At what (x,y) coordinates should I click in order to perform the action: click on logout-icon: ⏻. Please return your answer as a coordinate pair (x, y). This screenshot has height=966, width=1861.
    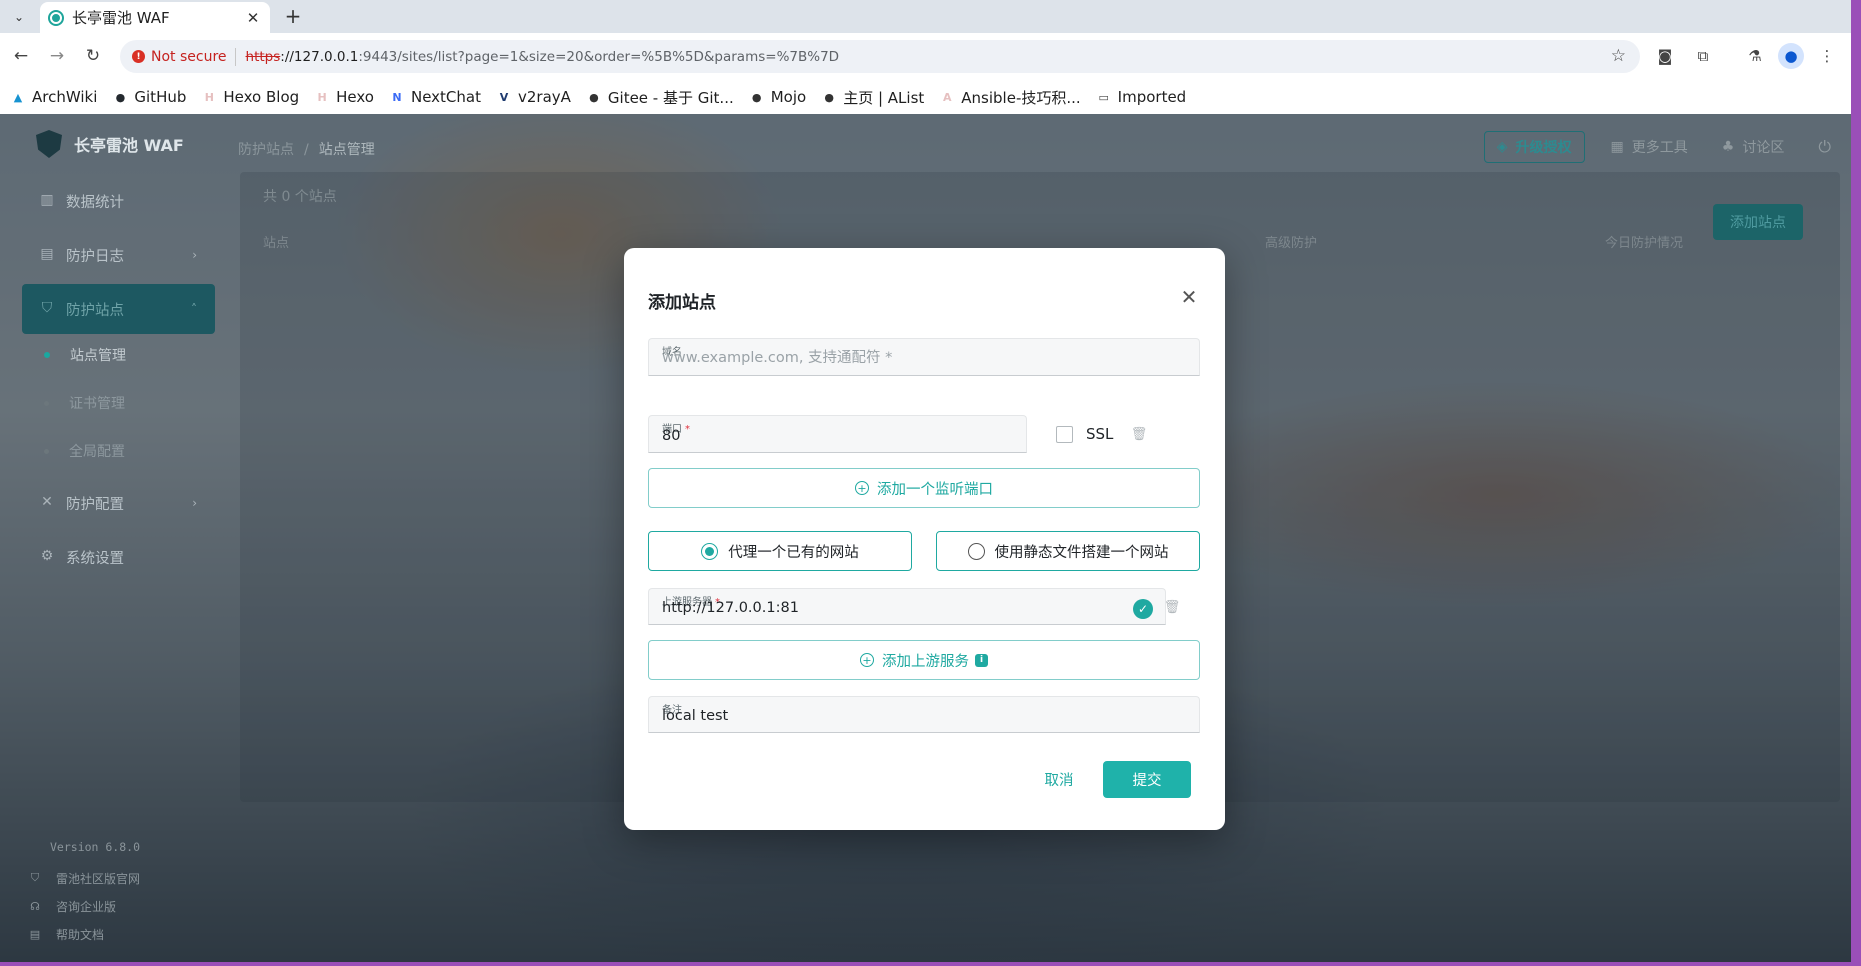
    Looking at the image, I should click on (1824, 147).